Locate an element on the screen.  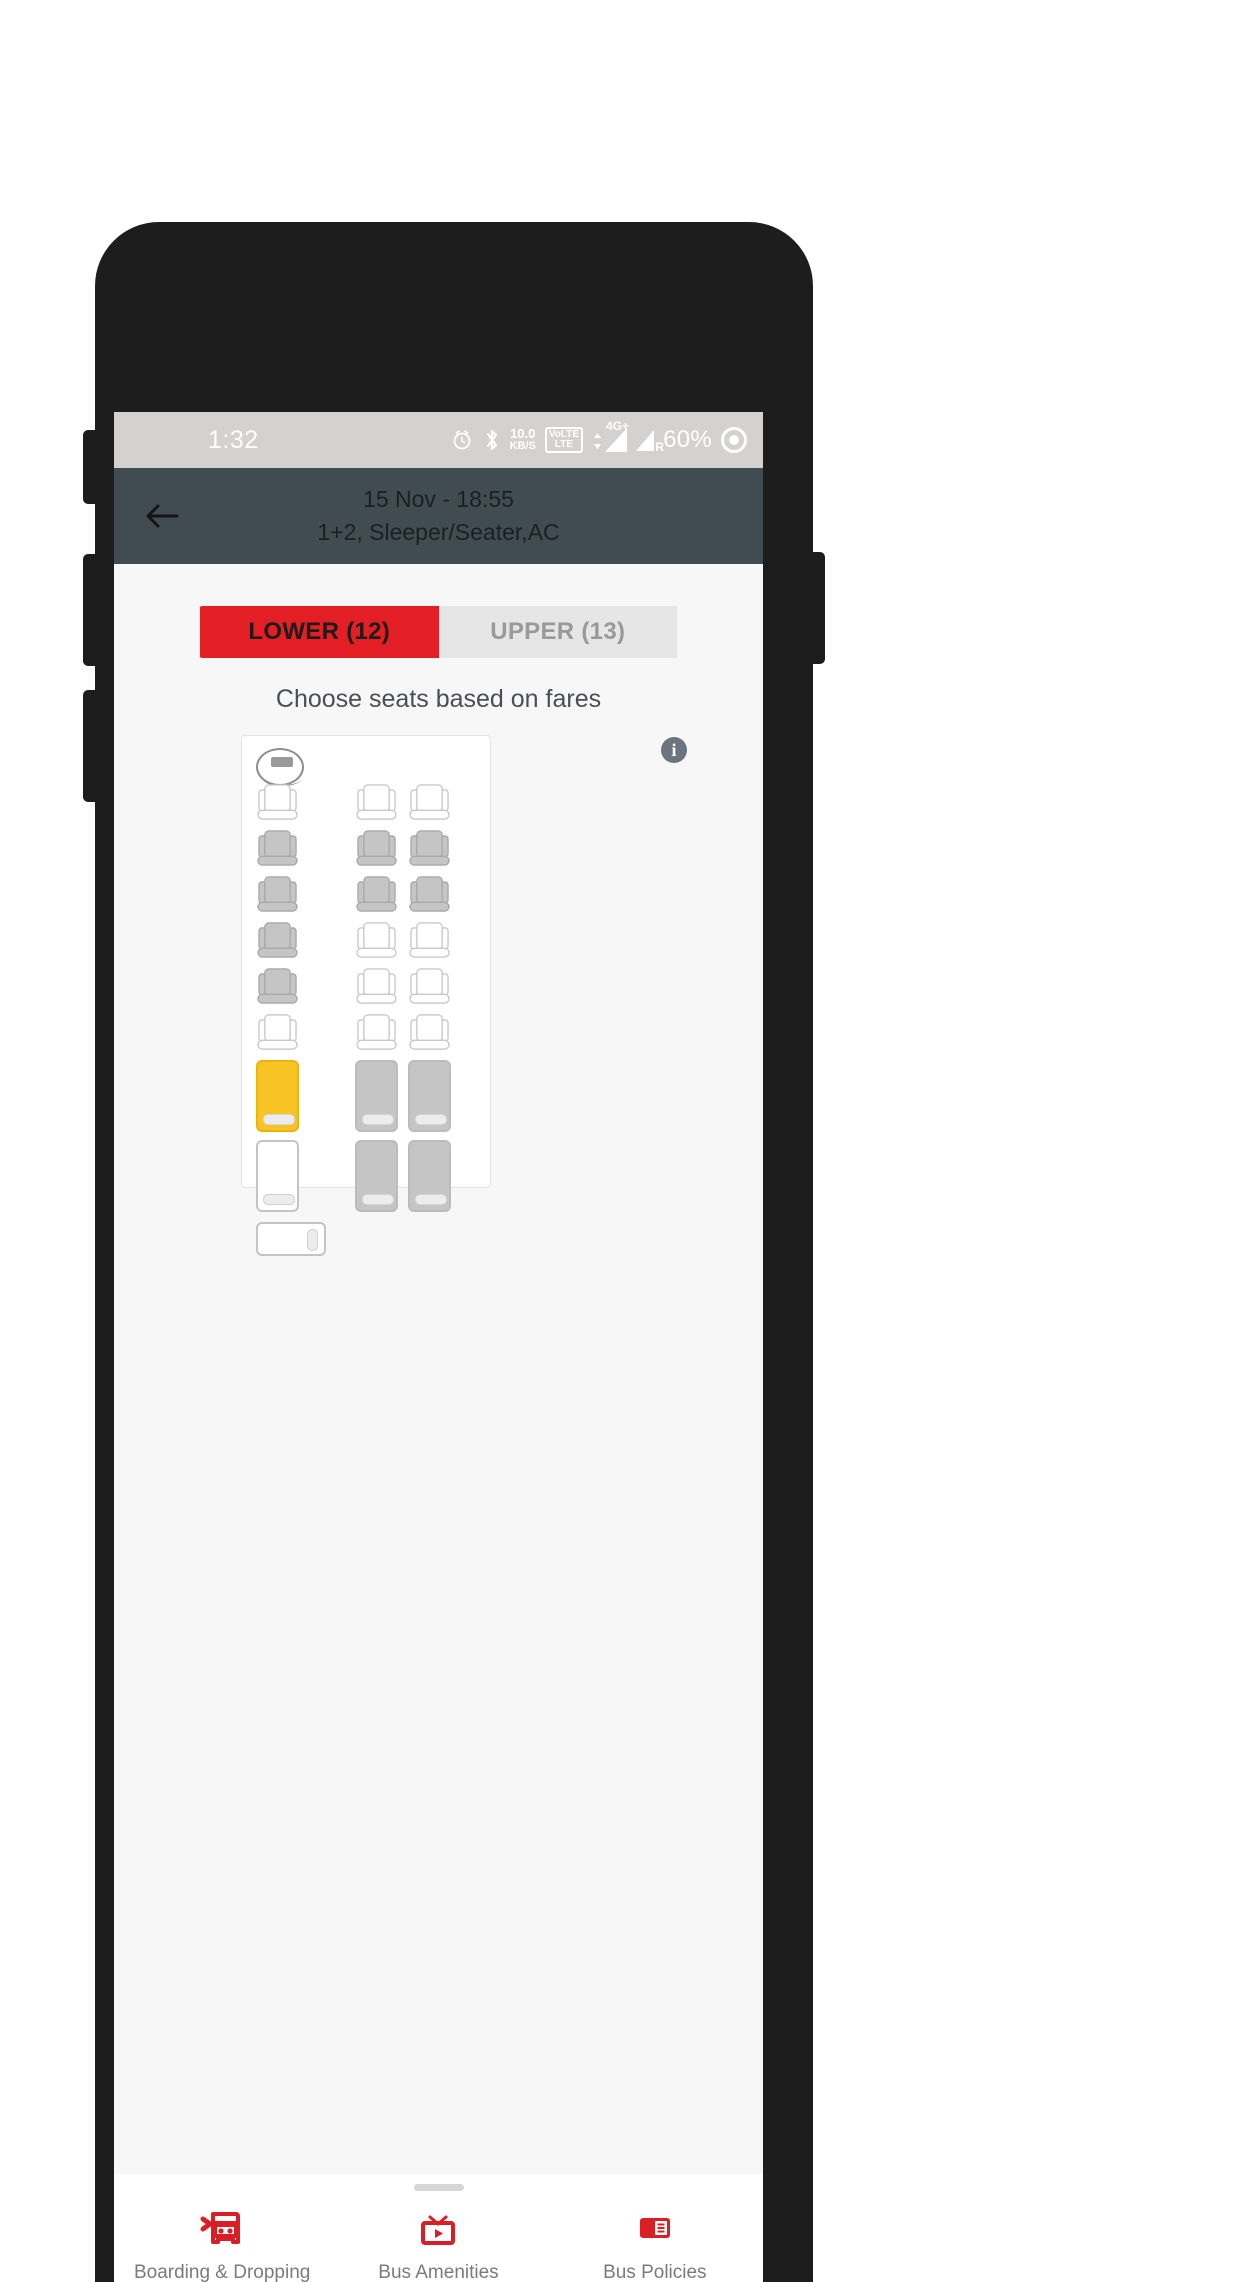
seat-S6 is located at coordinates (429, 1032).